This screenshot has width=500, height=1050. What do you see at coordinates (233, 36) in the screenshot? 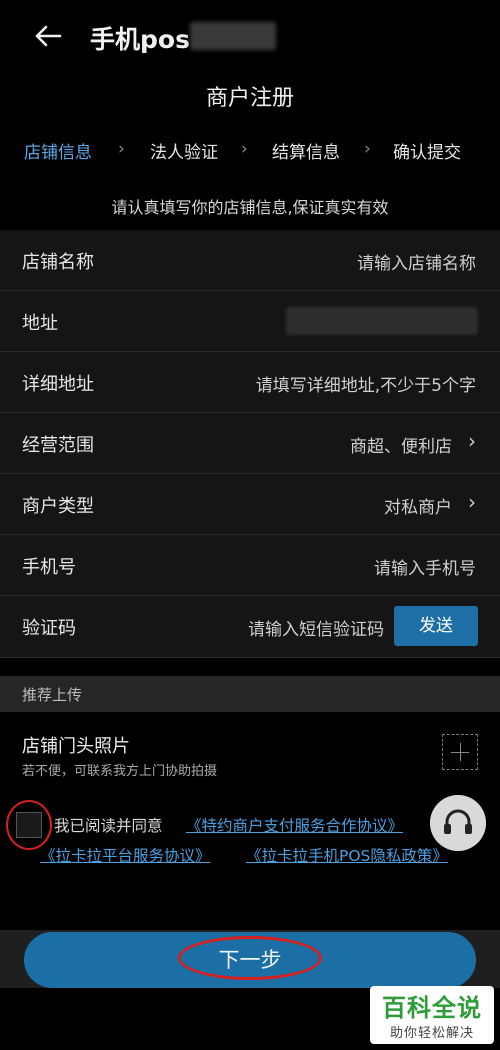
I see `redacted-text` at bounding box center [233, 36].